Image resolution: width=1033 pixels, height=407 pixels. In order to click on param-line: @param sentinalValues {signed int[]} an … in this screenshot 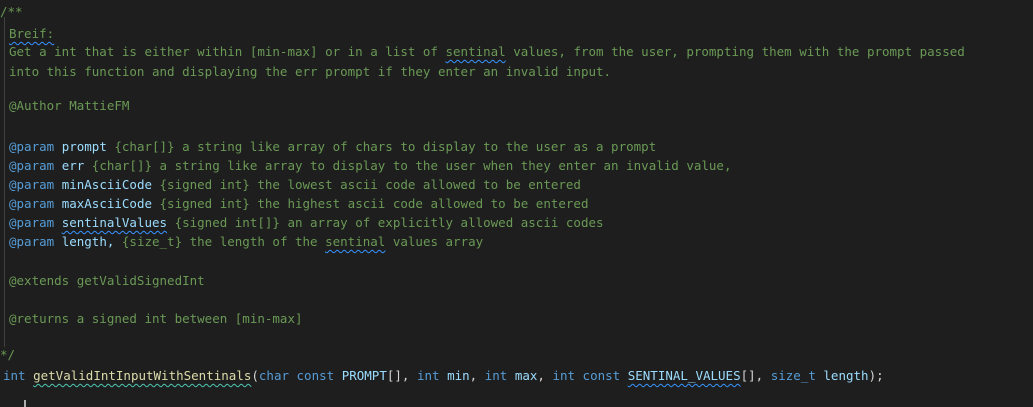, I will do `click(306, 222)`.